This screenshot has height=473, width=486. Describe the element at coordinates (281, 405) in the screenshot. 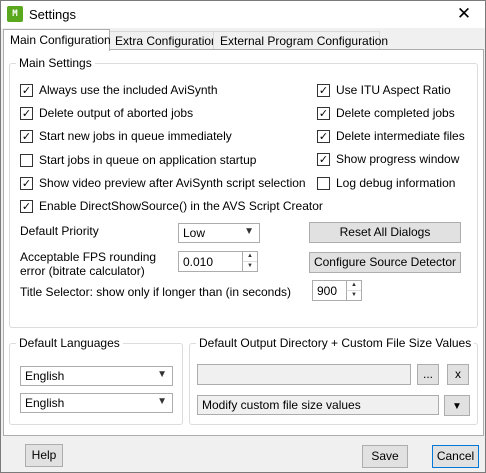

I see `custom-file-size-value: Modify custom file size values` at that location.